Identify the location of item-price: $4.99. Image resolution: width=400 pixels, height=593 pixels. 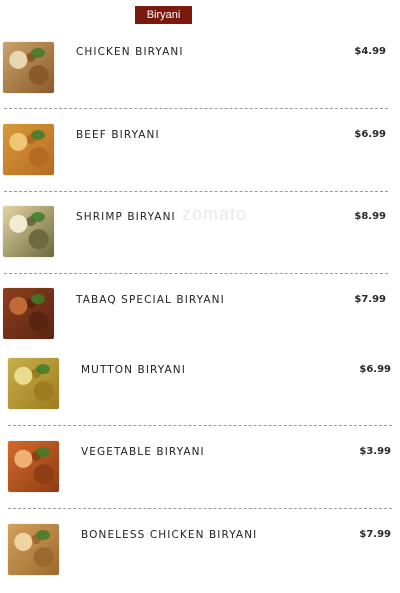
(370, 51).